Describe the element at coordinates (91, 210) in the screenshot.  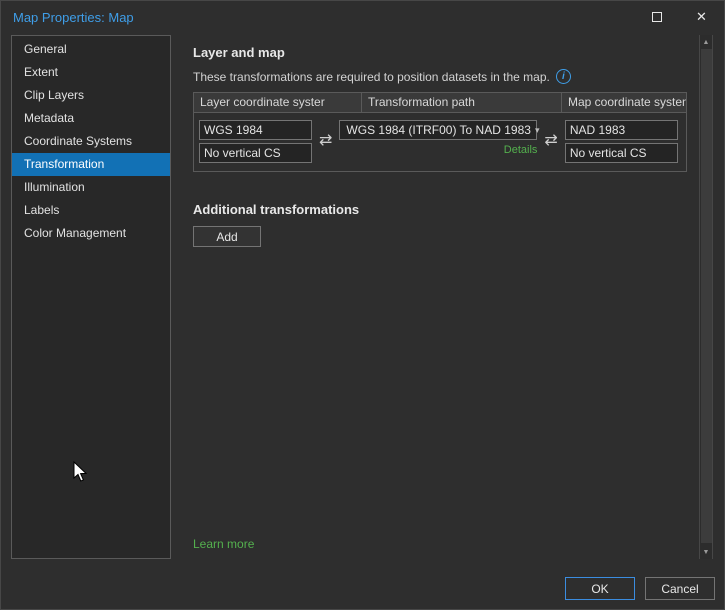
I see `sidebar-item-labels: Labels` at that location.